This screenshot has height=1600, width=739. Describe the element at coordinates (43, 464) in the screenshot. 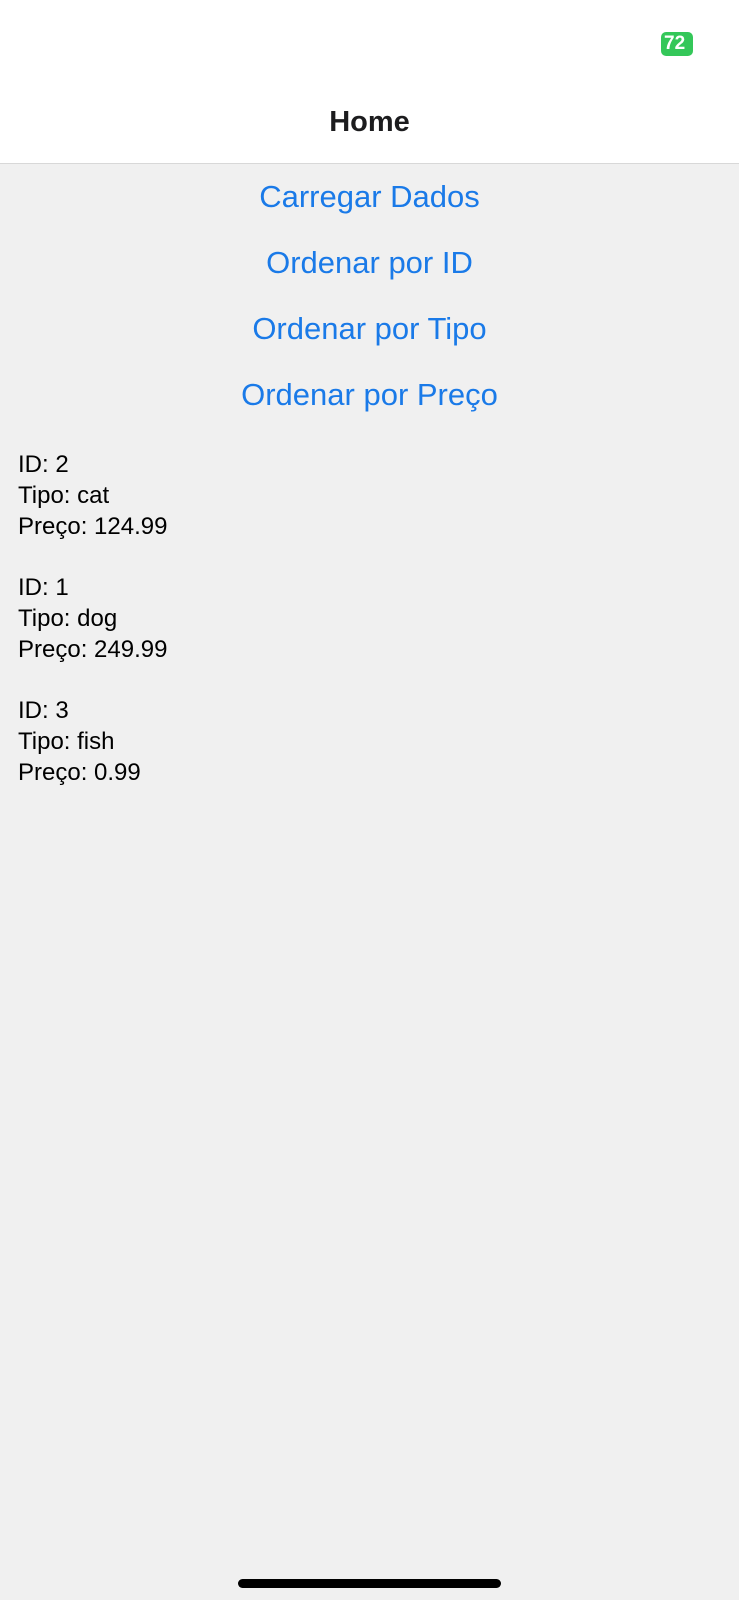

I see `pet-id: ID: 2` at that location.